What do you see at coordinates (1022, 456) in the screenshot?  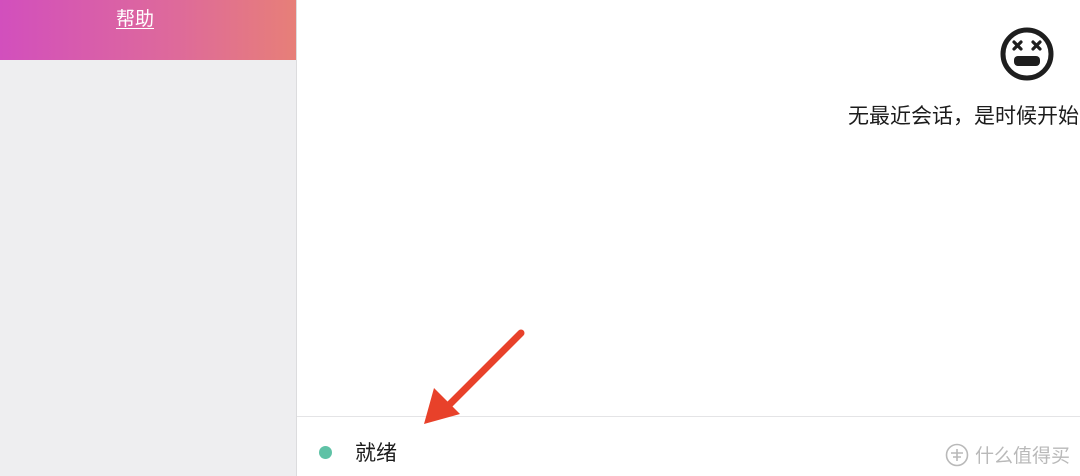 I see `watermark-text: 什么值得买` at bounding box center [1022, 456].